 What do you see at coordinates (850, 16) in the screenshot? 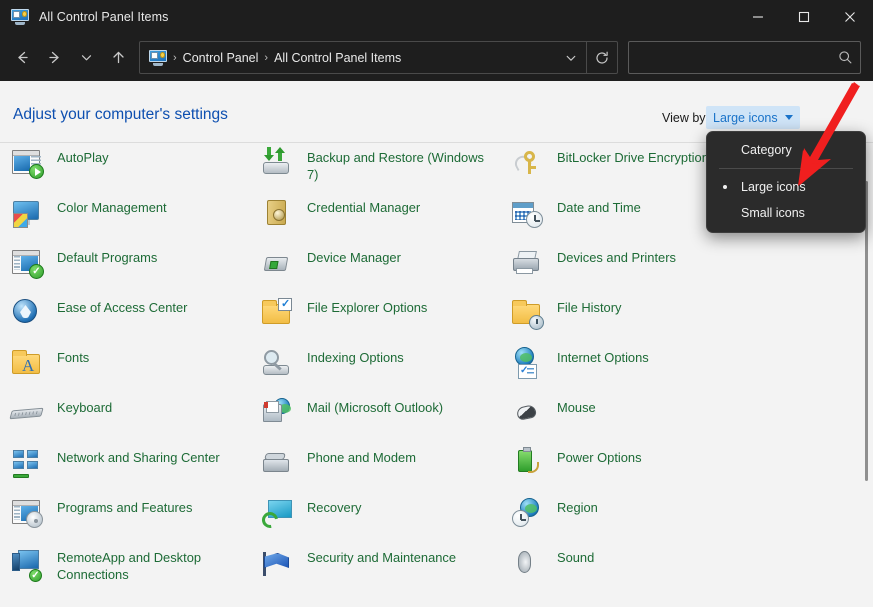
I see `close-button` at bounding box center [850, 16].